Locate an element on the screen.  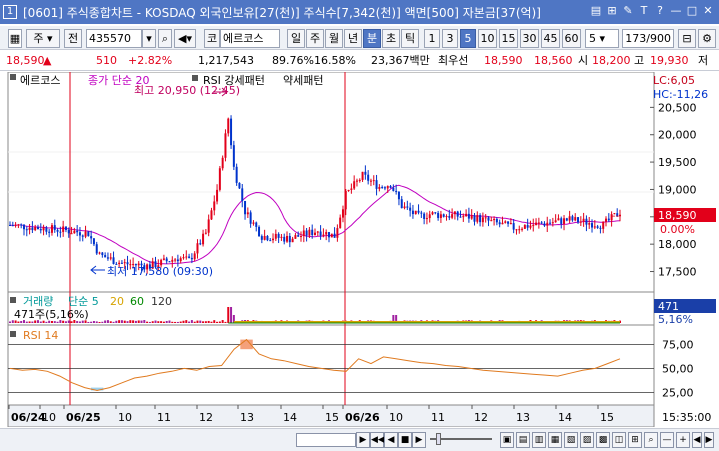
period-tick: 틱 is located at coordinates (410, 38).